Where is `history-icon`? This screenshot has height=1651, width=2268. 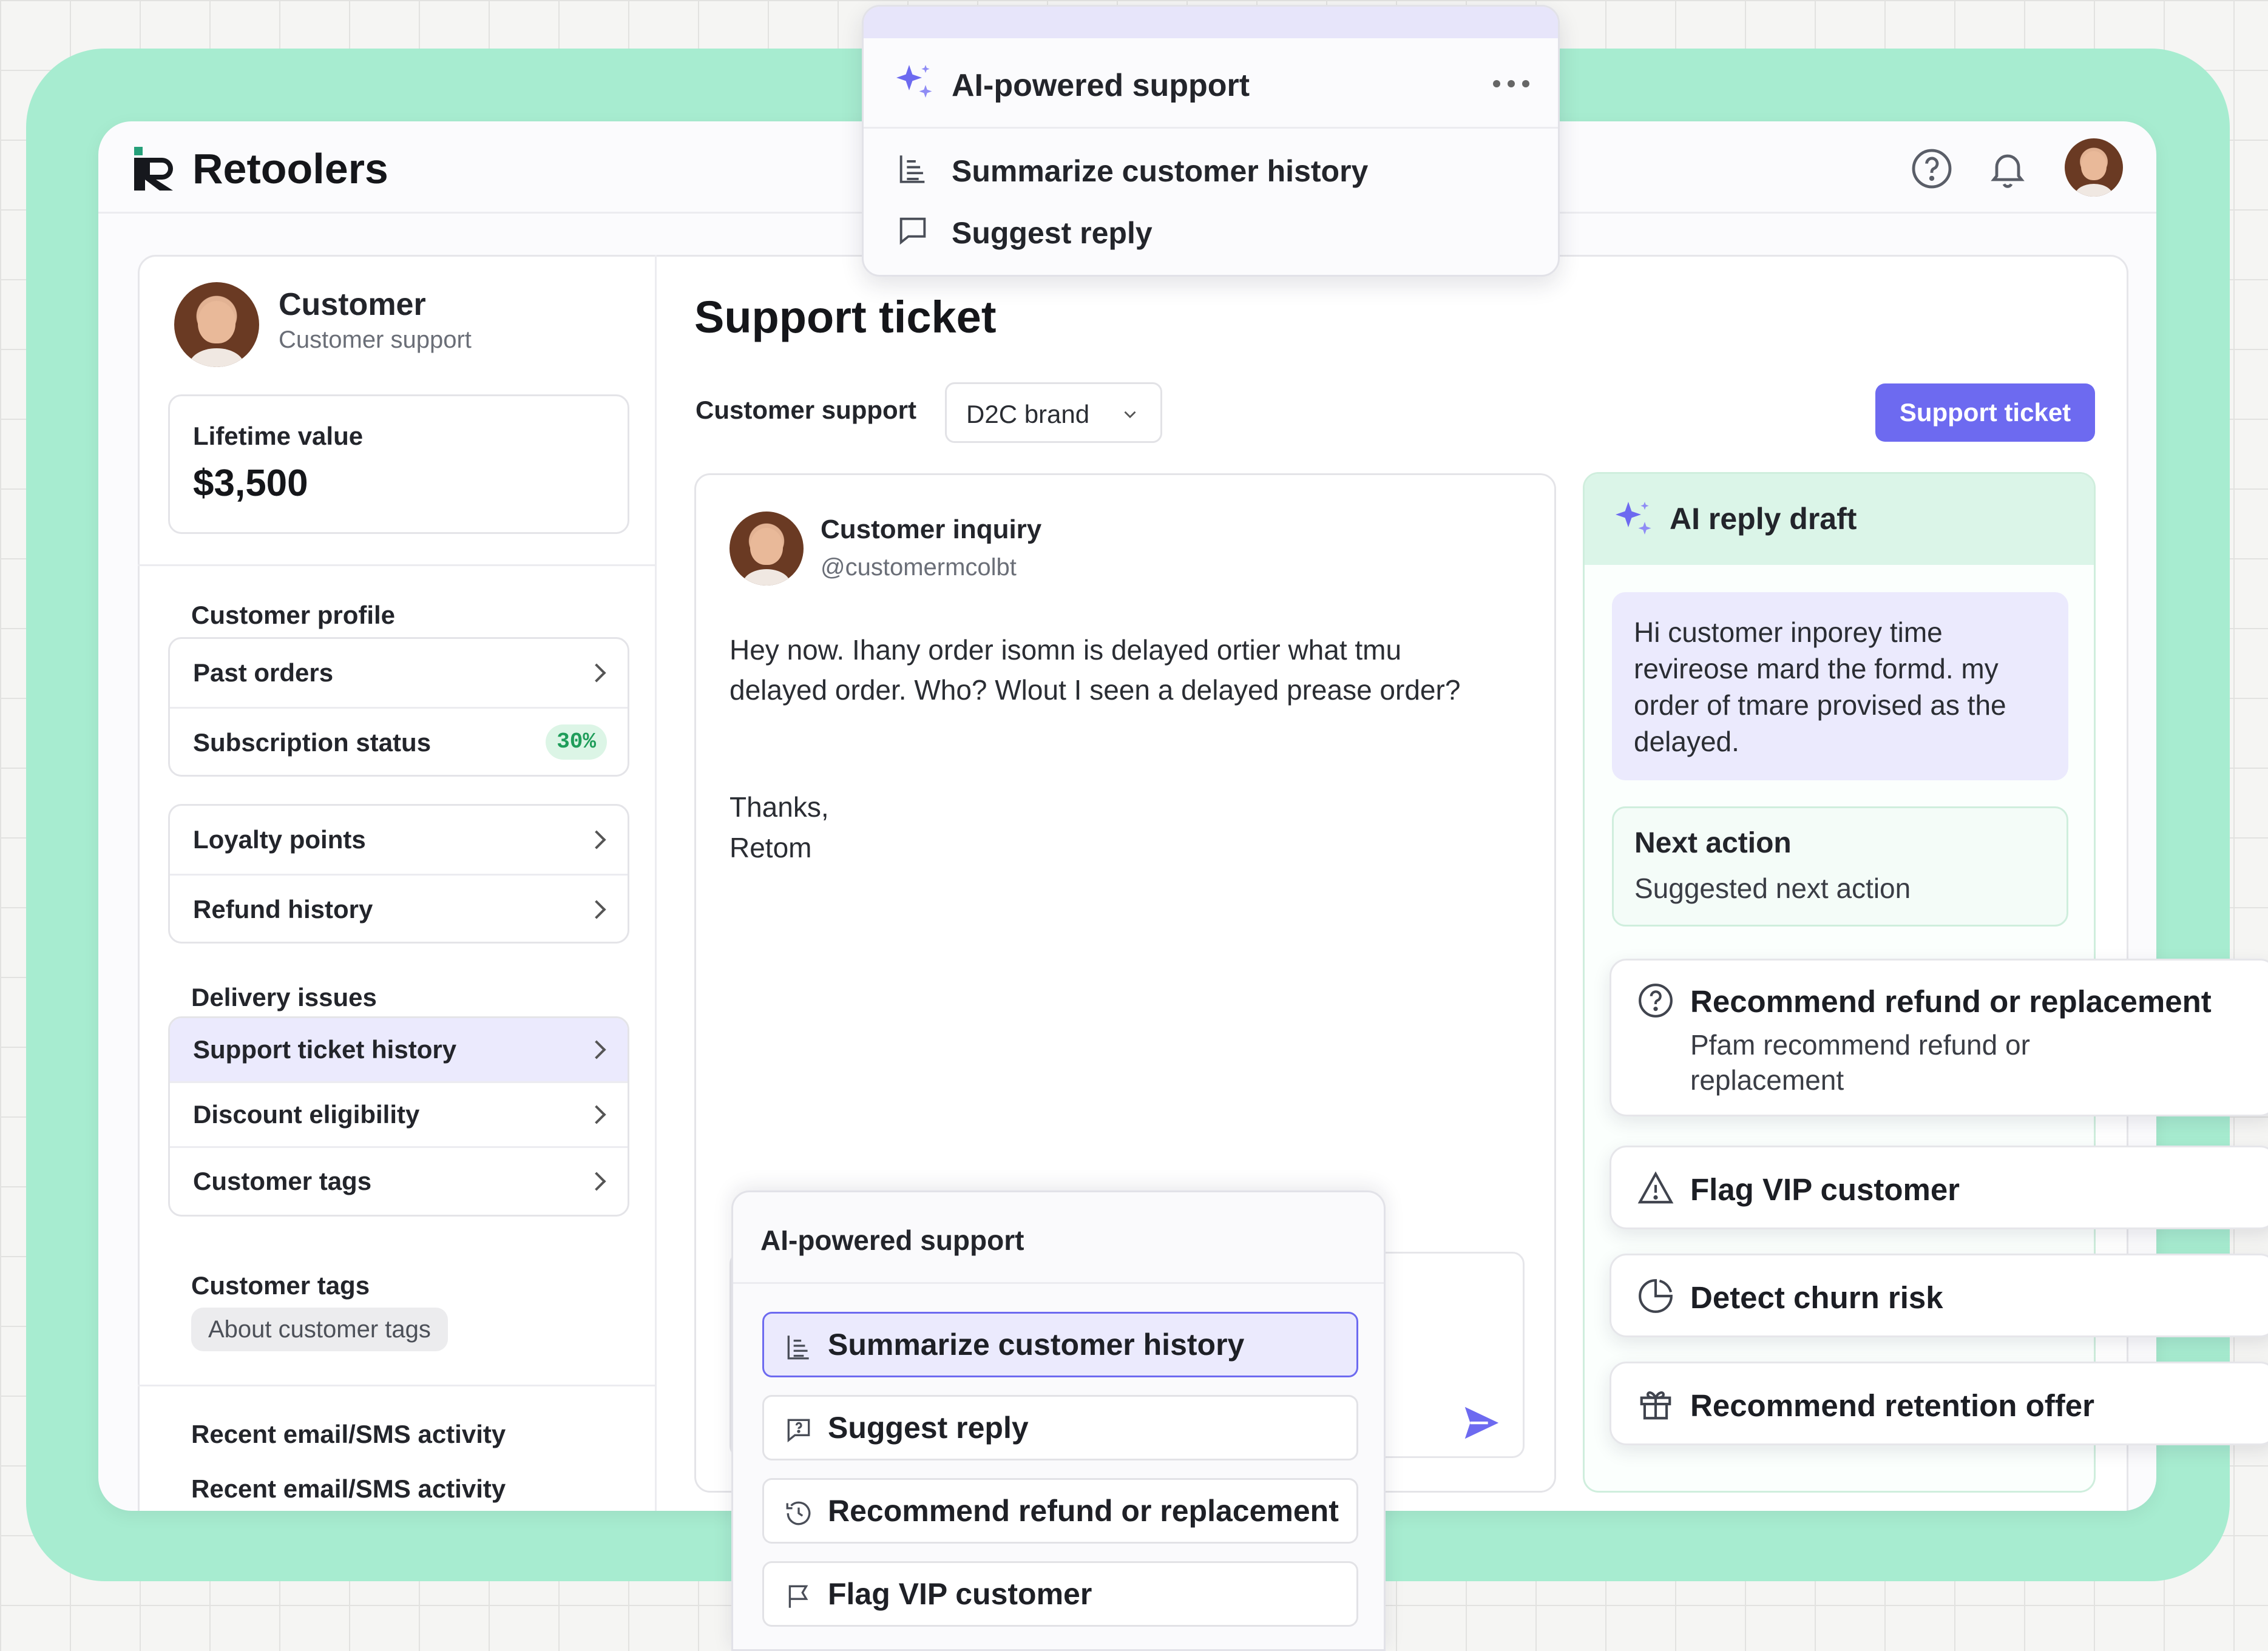 history-icon is located at coordinates (798, 1513).